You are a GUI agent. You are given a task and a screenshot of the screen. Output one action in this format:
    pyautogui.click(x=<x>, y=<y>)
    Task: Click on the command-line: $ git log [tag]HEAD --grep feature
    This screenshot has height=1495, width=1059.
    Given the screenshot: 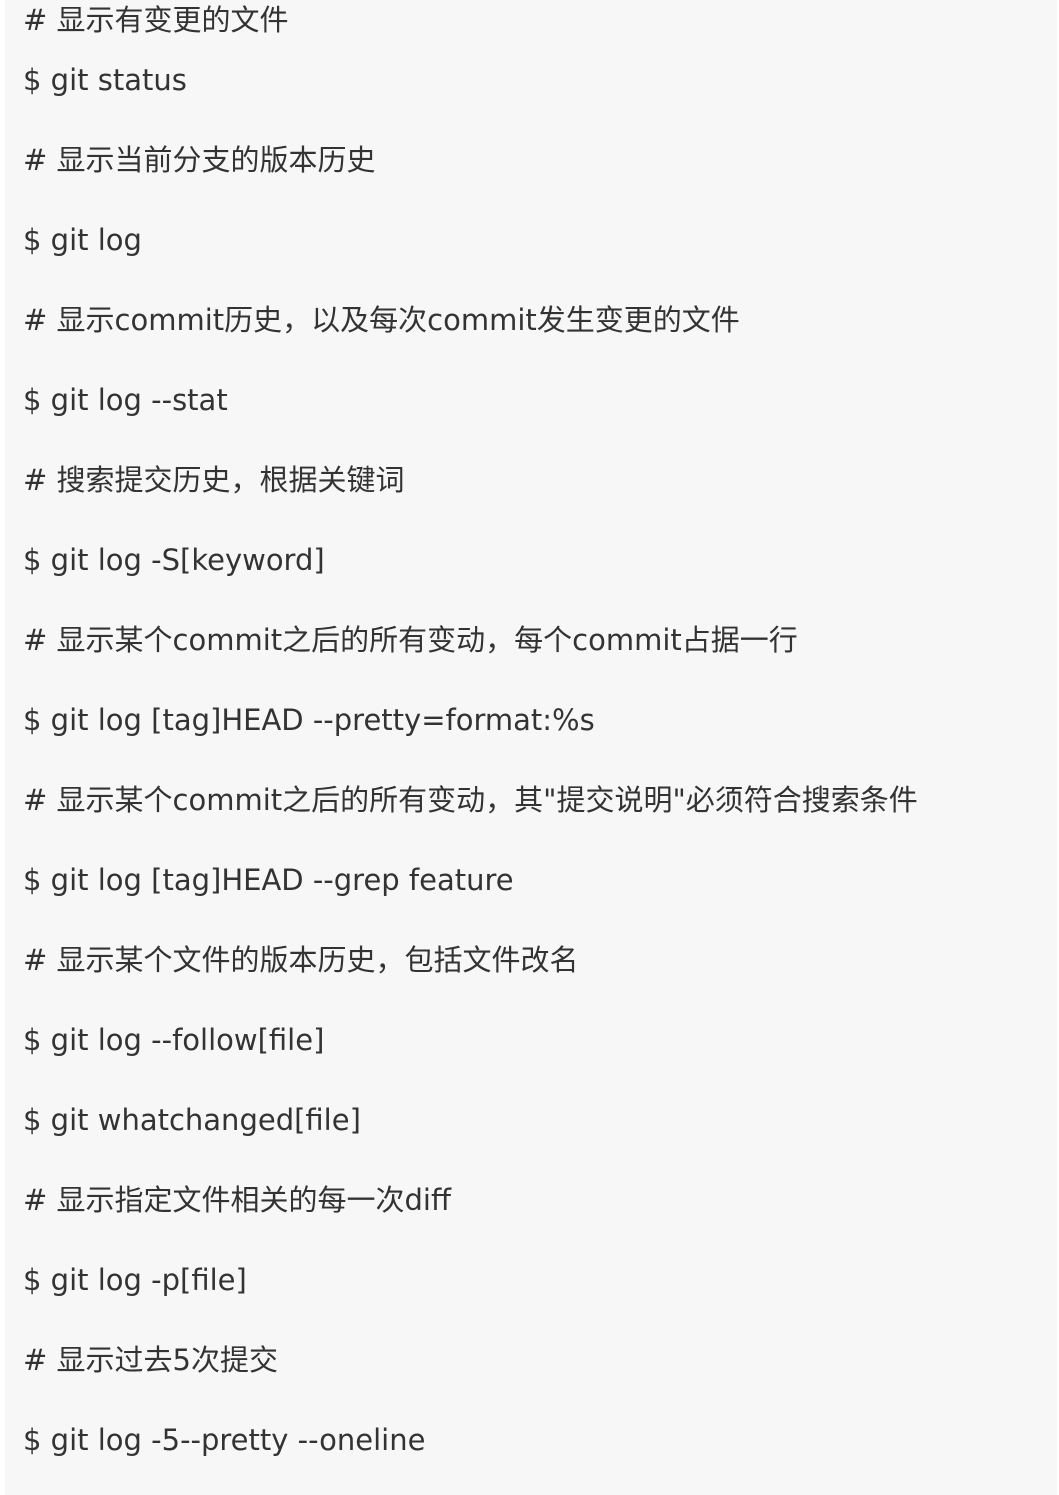 What is the action you would take?
    pyautogui.click(x=268, y=880)
    